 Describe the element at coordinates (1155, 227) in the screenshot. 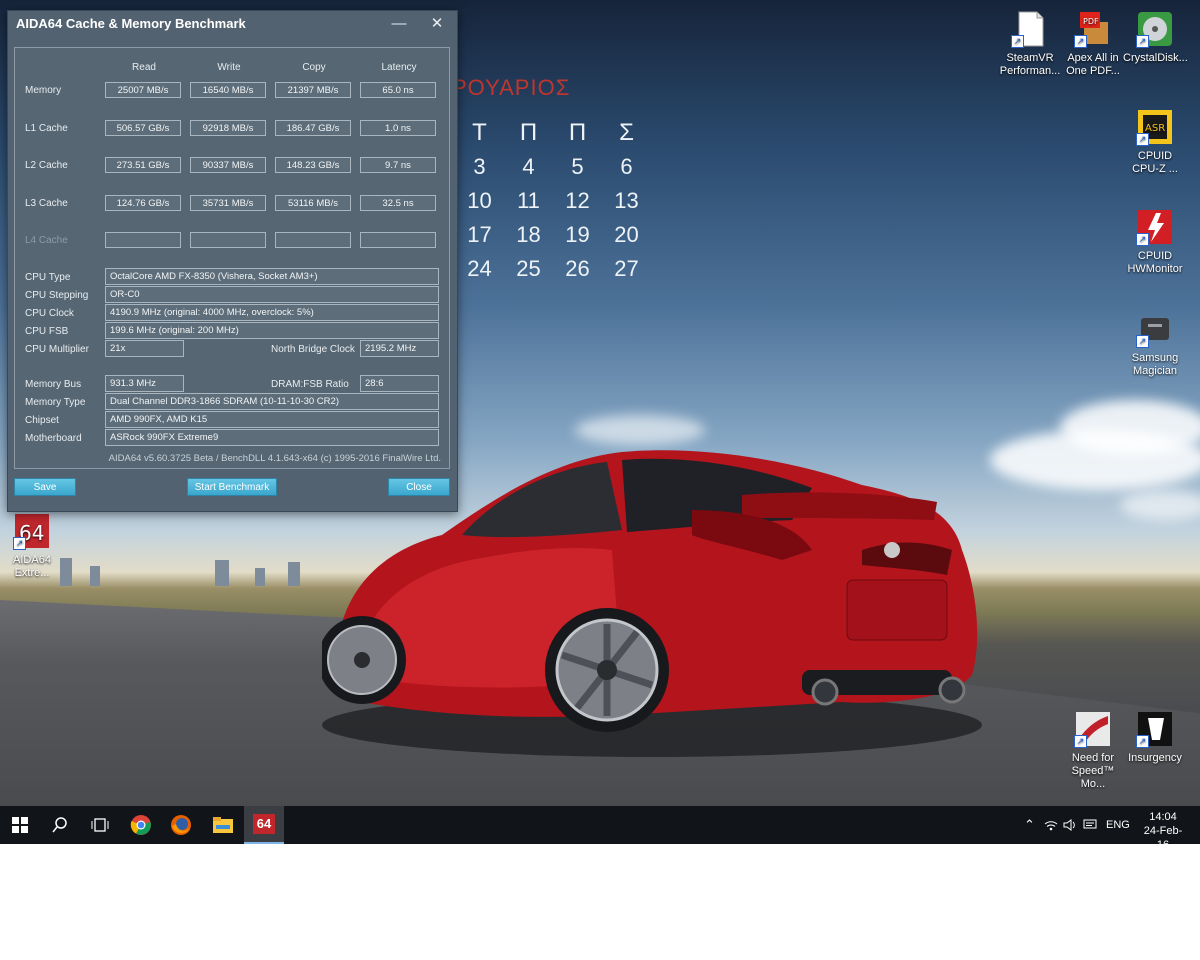

I see `hwmonitor-icon: ↗` at that location.